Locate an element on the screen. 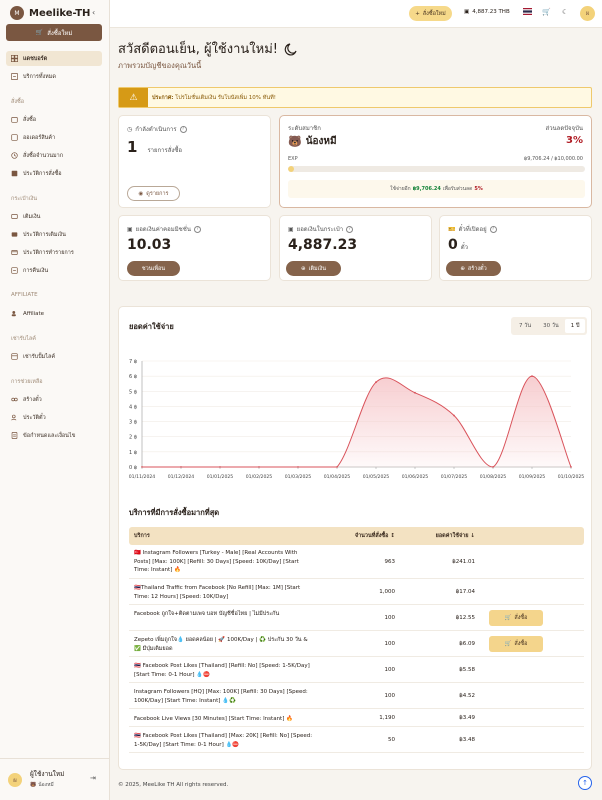 The image size is (602, 800). x-tick-label: 01/01/2025 is located at coordinates (220, 477).